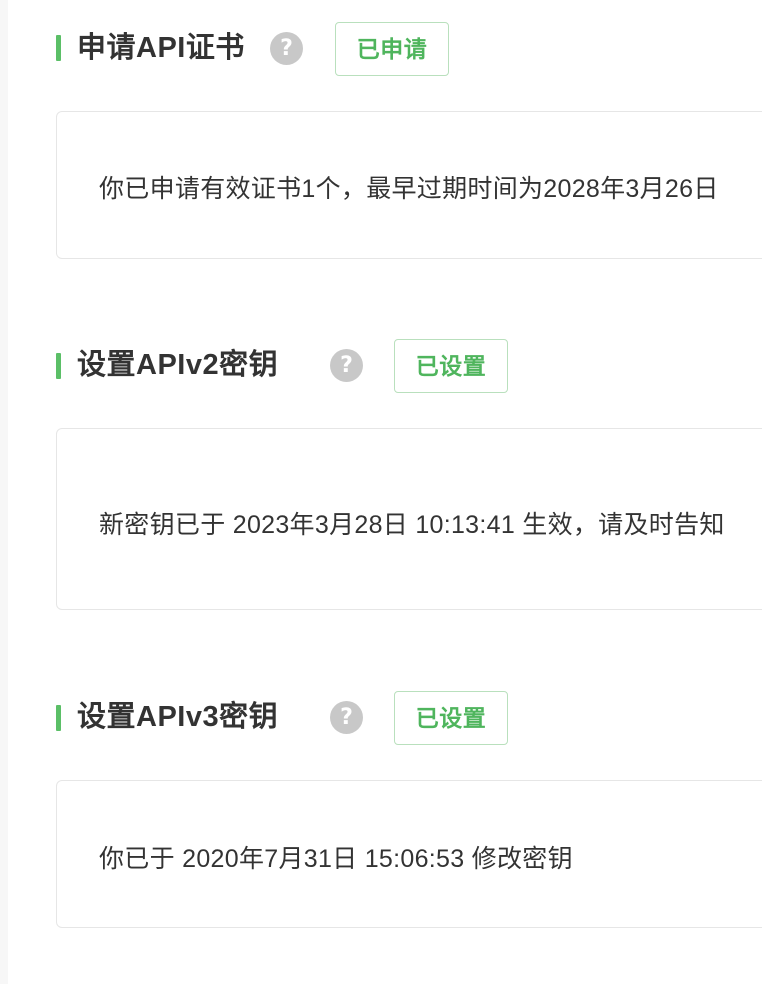 The width and height of the screenshot is (762, 984). I want to click on info-text: 你已申请有效证书1个，最早过期时间为2028年3月26日, so click(409, 189).